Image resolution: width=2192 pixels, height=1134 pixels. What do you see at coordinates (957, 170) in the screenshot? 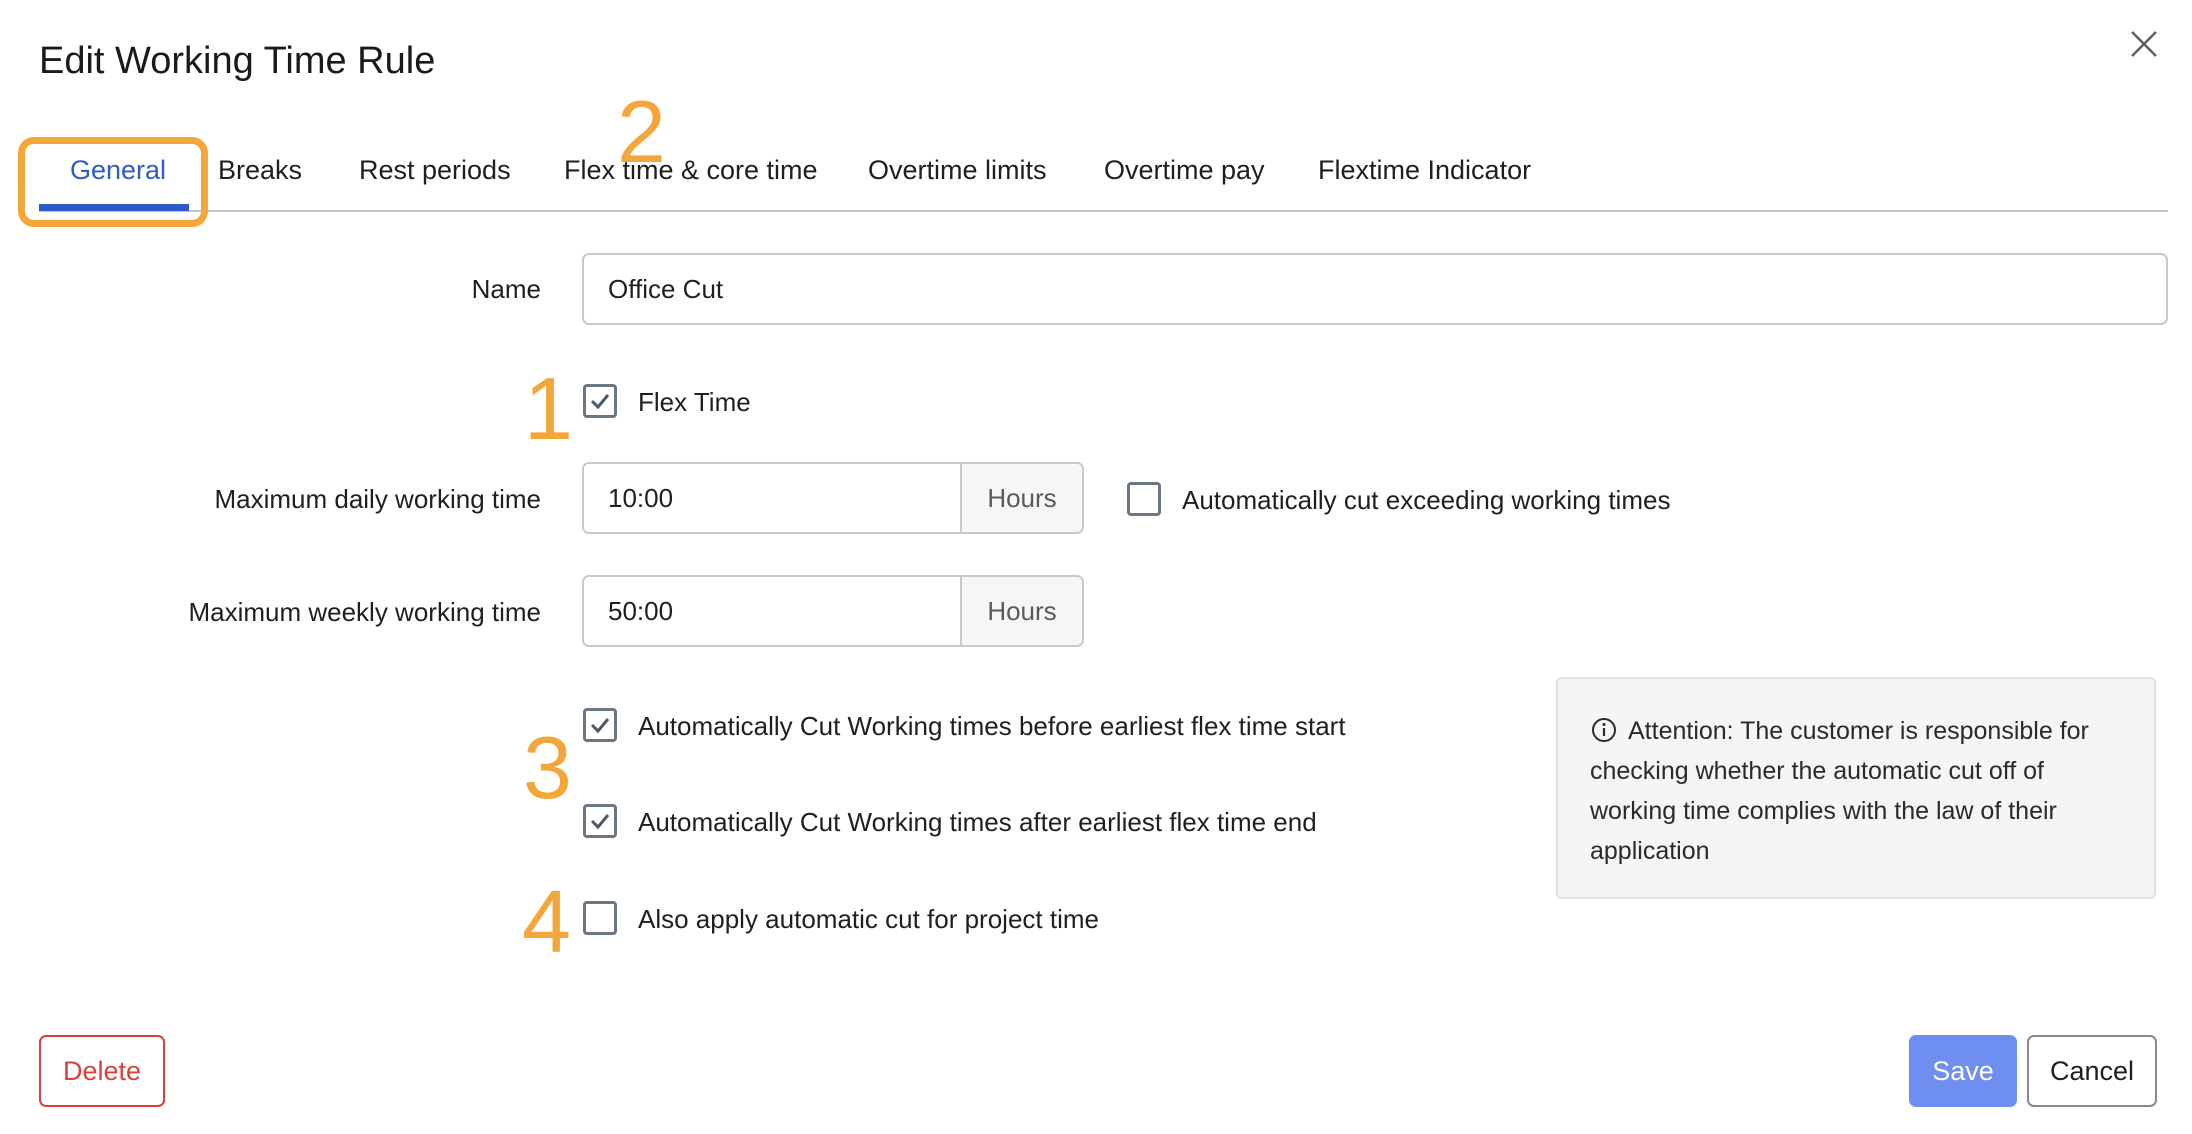
I see `tab-overtime-limits: Overtime limits` at bounding box center [957, 170].